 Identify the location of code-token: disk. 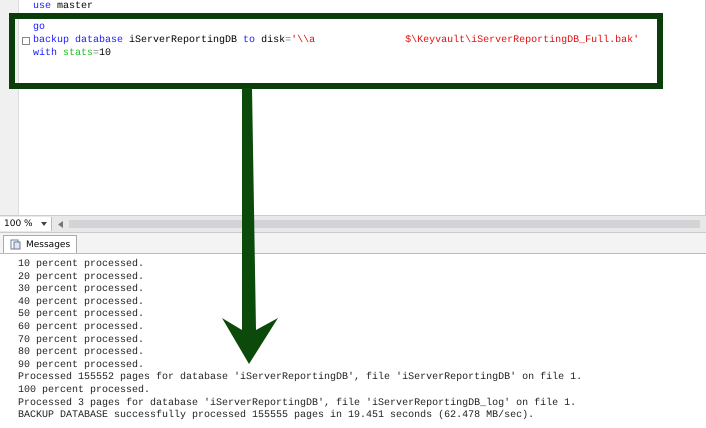
(273, 40).